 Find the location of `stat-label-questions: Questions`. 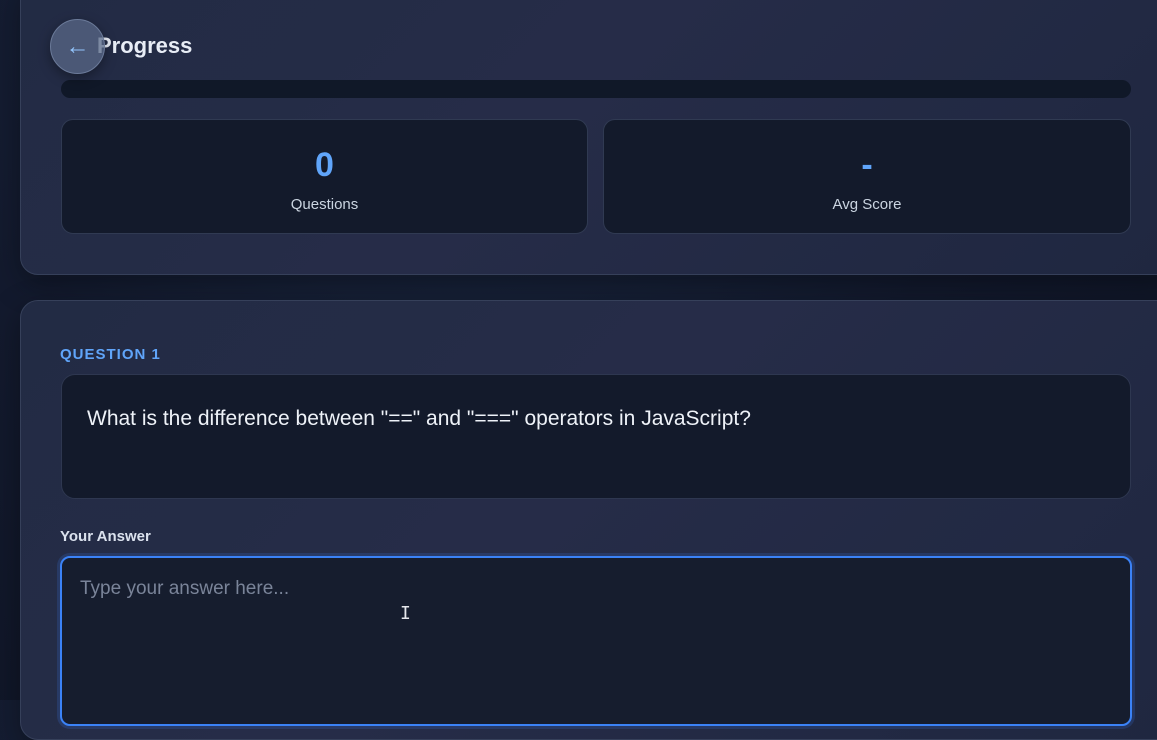

stat-label-questions: Questions is located at coordinates (324, 204).